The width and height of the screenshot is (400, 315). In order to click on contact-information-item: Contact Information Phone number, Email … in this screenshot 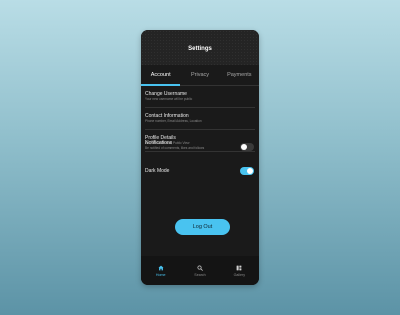, I will do `click(200, 119)`.